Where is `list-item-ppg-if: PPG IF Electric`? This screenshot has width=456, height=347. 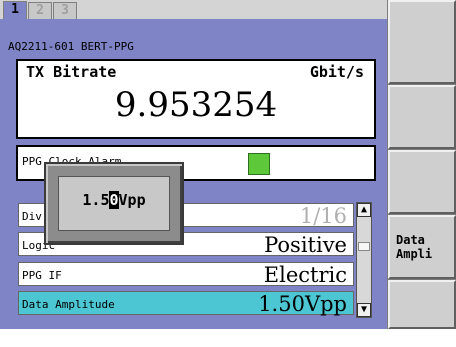 list-item-ppg-if: PPG IF Electric is located at coordinates (186, 274).